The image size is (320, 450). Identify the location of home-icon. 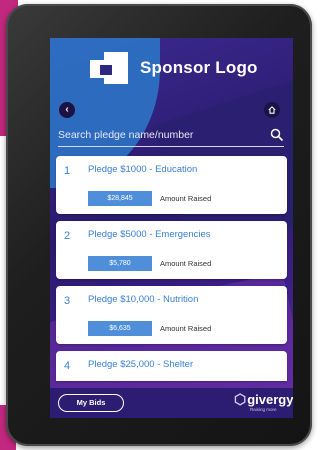
(272, 110).